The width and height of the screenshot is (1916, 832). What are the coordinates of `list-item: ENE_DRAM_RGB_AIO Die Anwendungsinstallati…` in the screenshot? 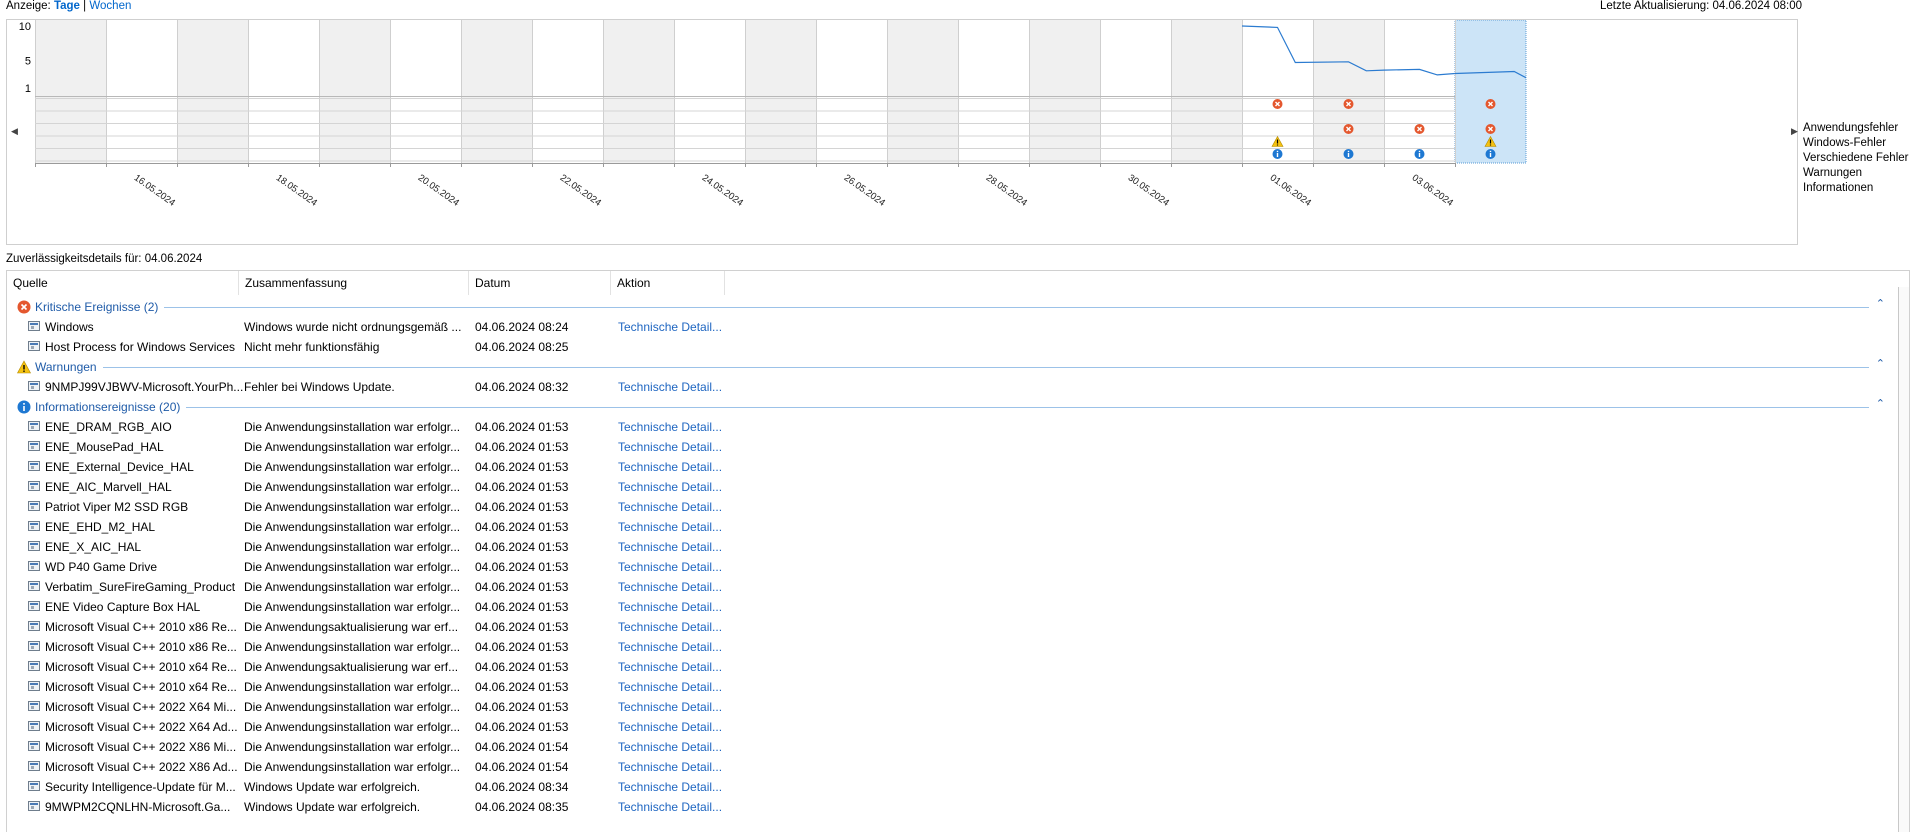 It's located at (952, 427).